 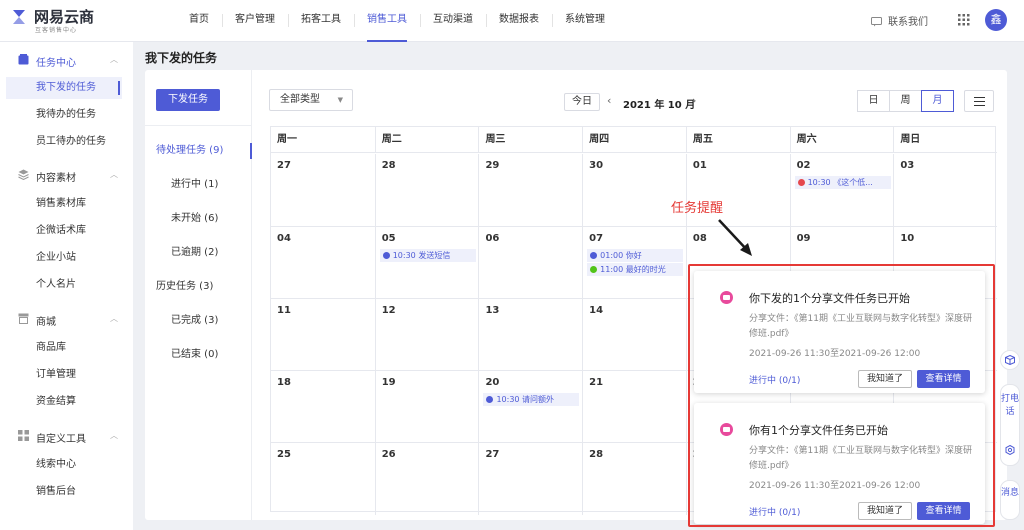 I want to click on filter-completed: 已完成 (3), so click(x=198, y=321).